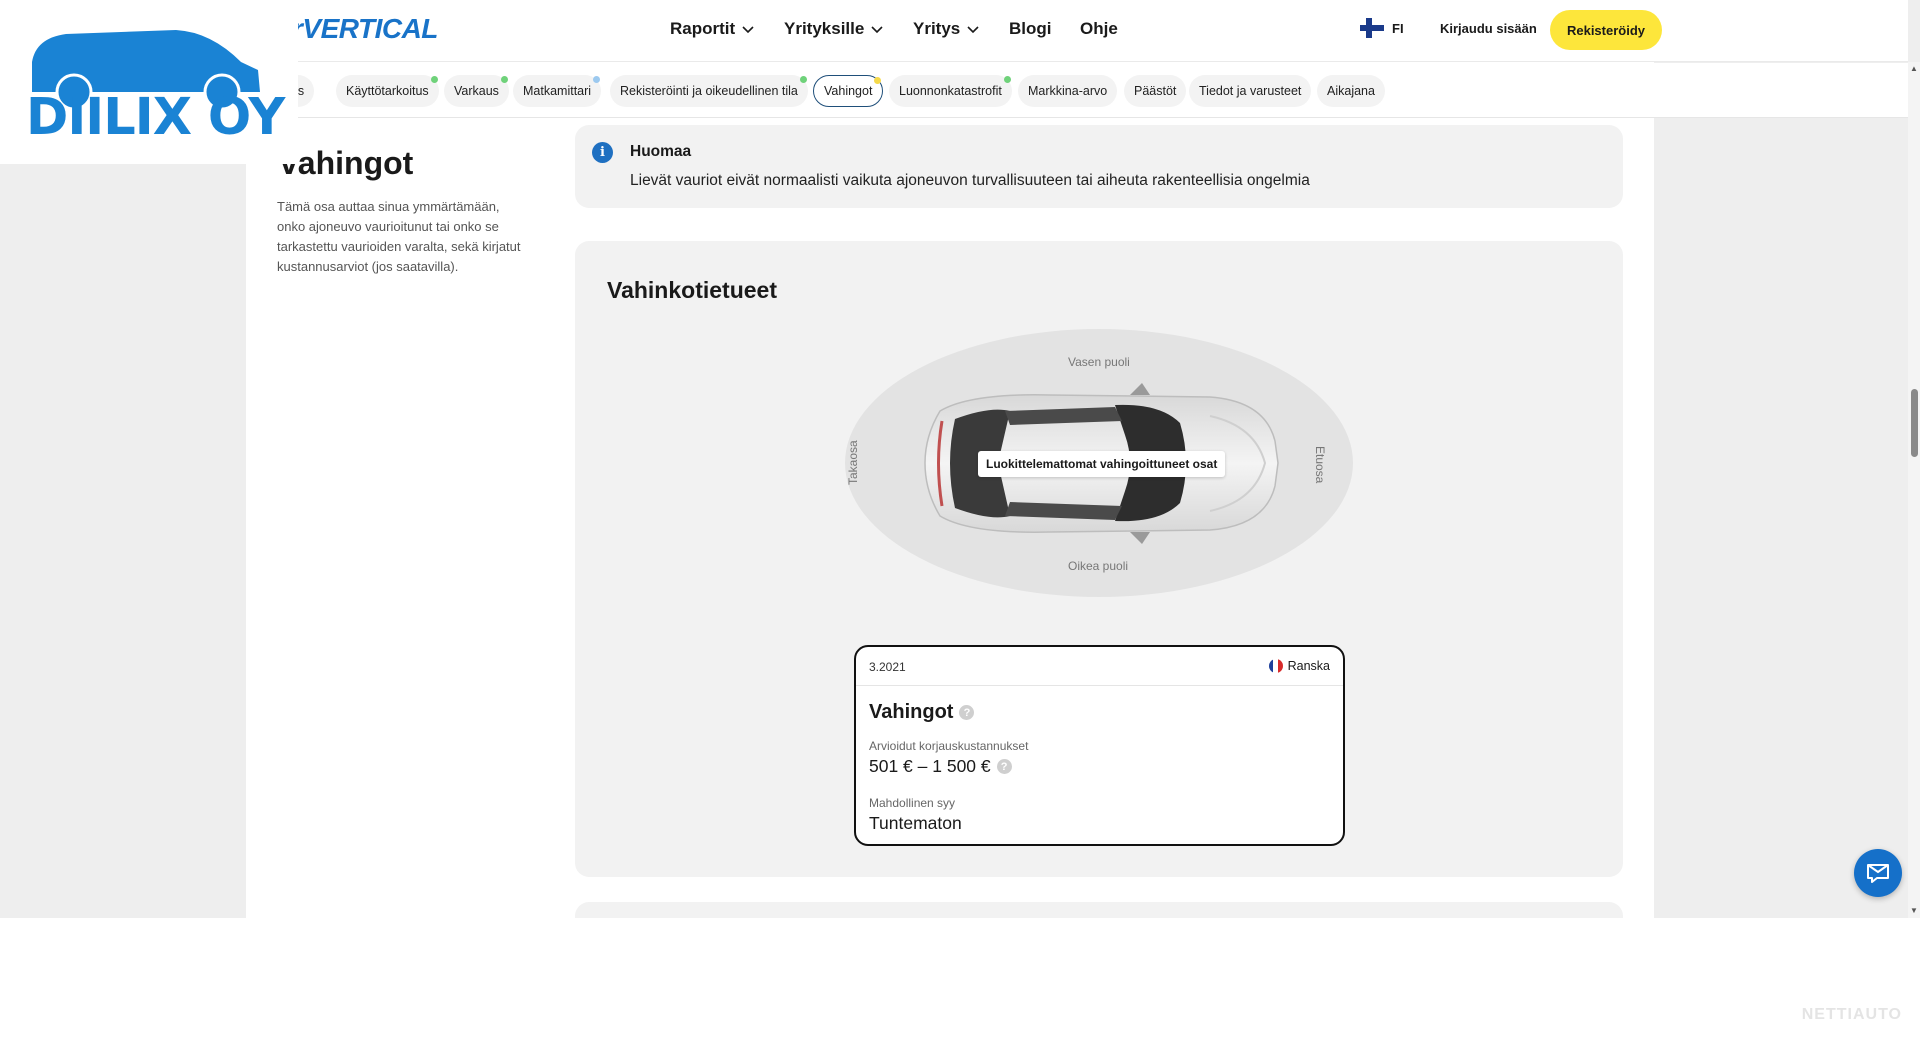 This screenshot has height=1040, width=1920. I want to click on cost-value: 501 € – 1 500 € ?, so click(940, 766).